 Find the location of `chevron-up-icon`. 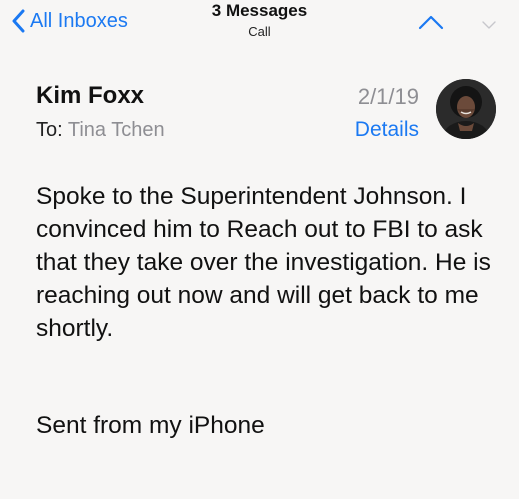

chevron-up-icon is located at coordinates (431, 22).